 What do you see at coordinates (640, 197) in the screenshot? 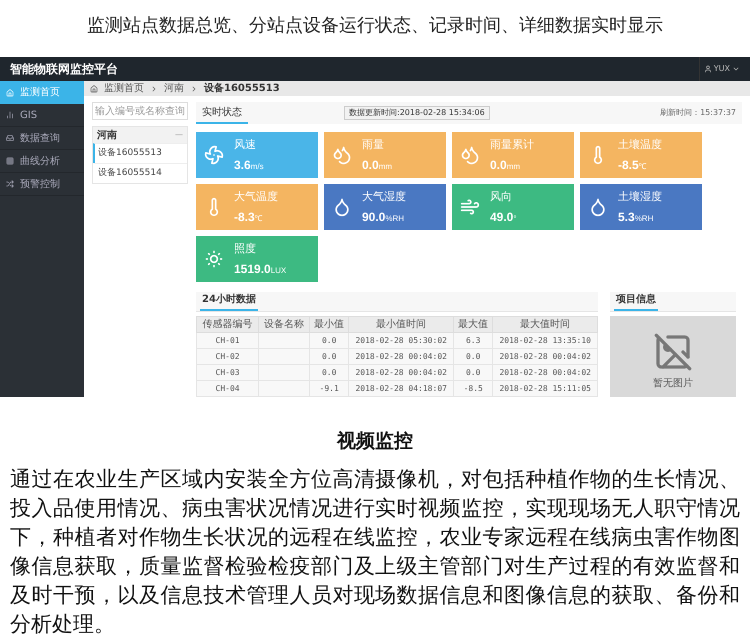
I see `sensor-name: 土壤湿度` at bounding box center [640, 197].